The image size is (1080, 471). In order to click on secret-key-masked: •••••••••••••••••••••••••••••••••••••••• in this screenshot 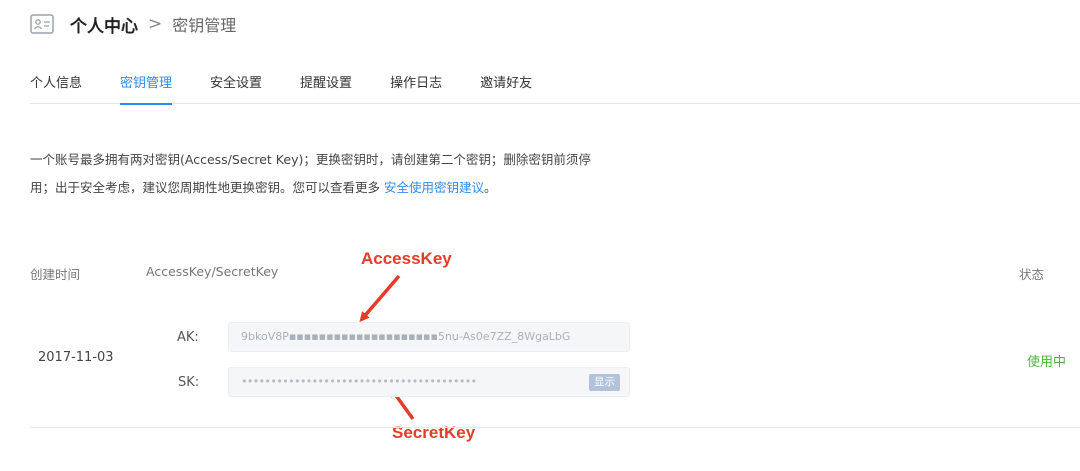, I will do `click(359, 381)`.